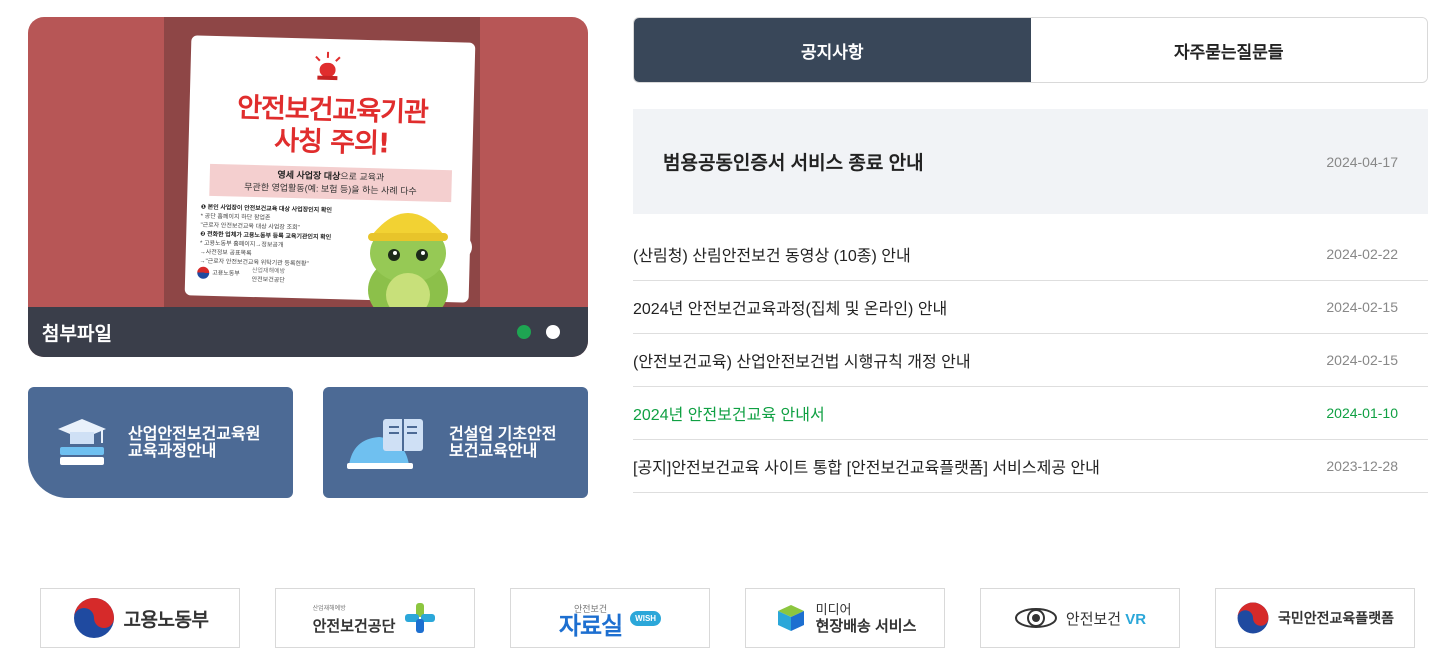 The image size is (1450, 660). I want to click on partner-kosha: 산업재해예방 안전보건공단, so click(375, 618).